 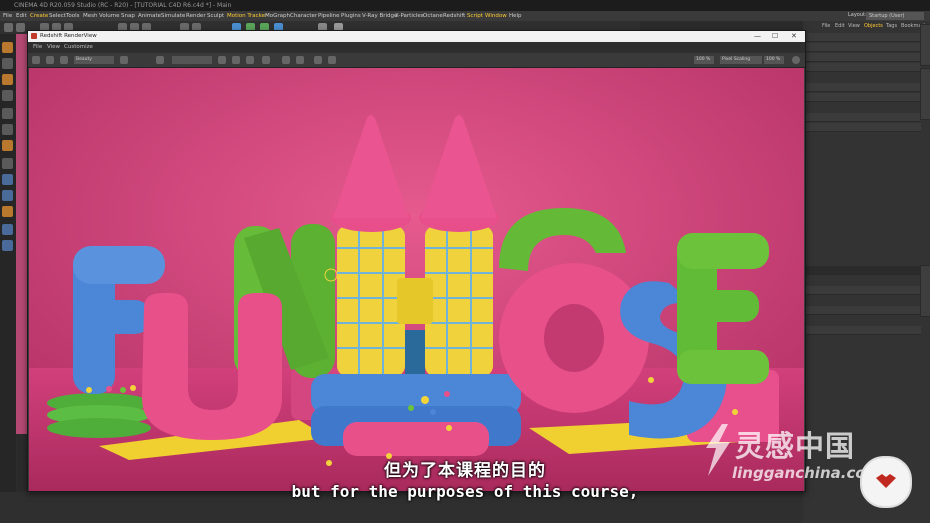 What do you see at coordinates (73, 16) in the screenshot?
I see `menu-tools: Tools` at bounding box center [73, 16].